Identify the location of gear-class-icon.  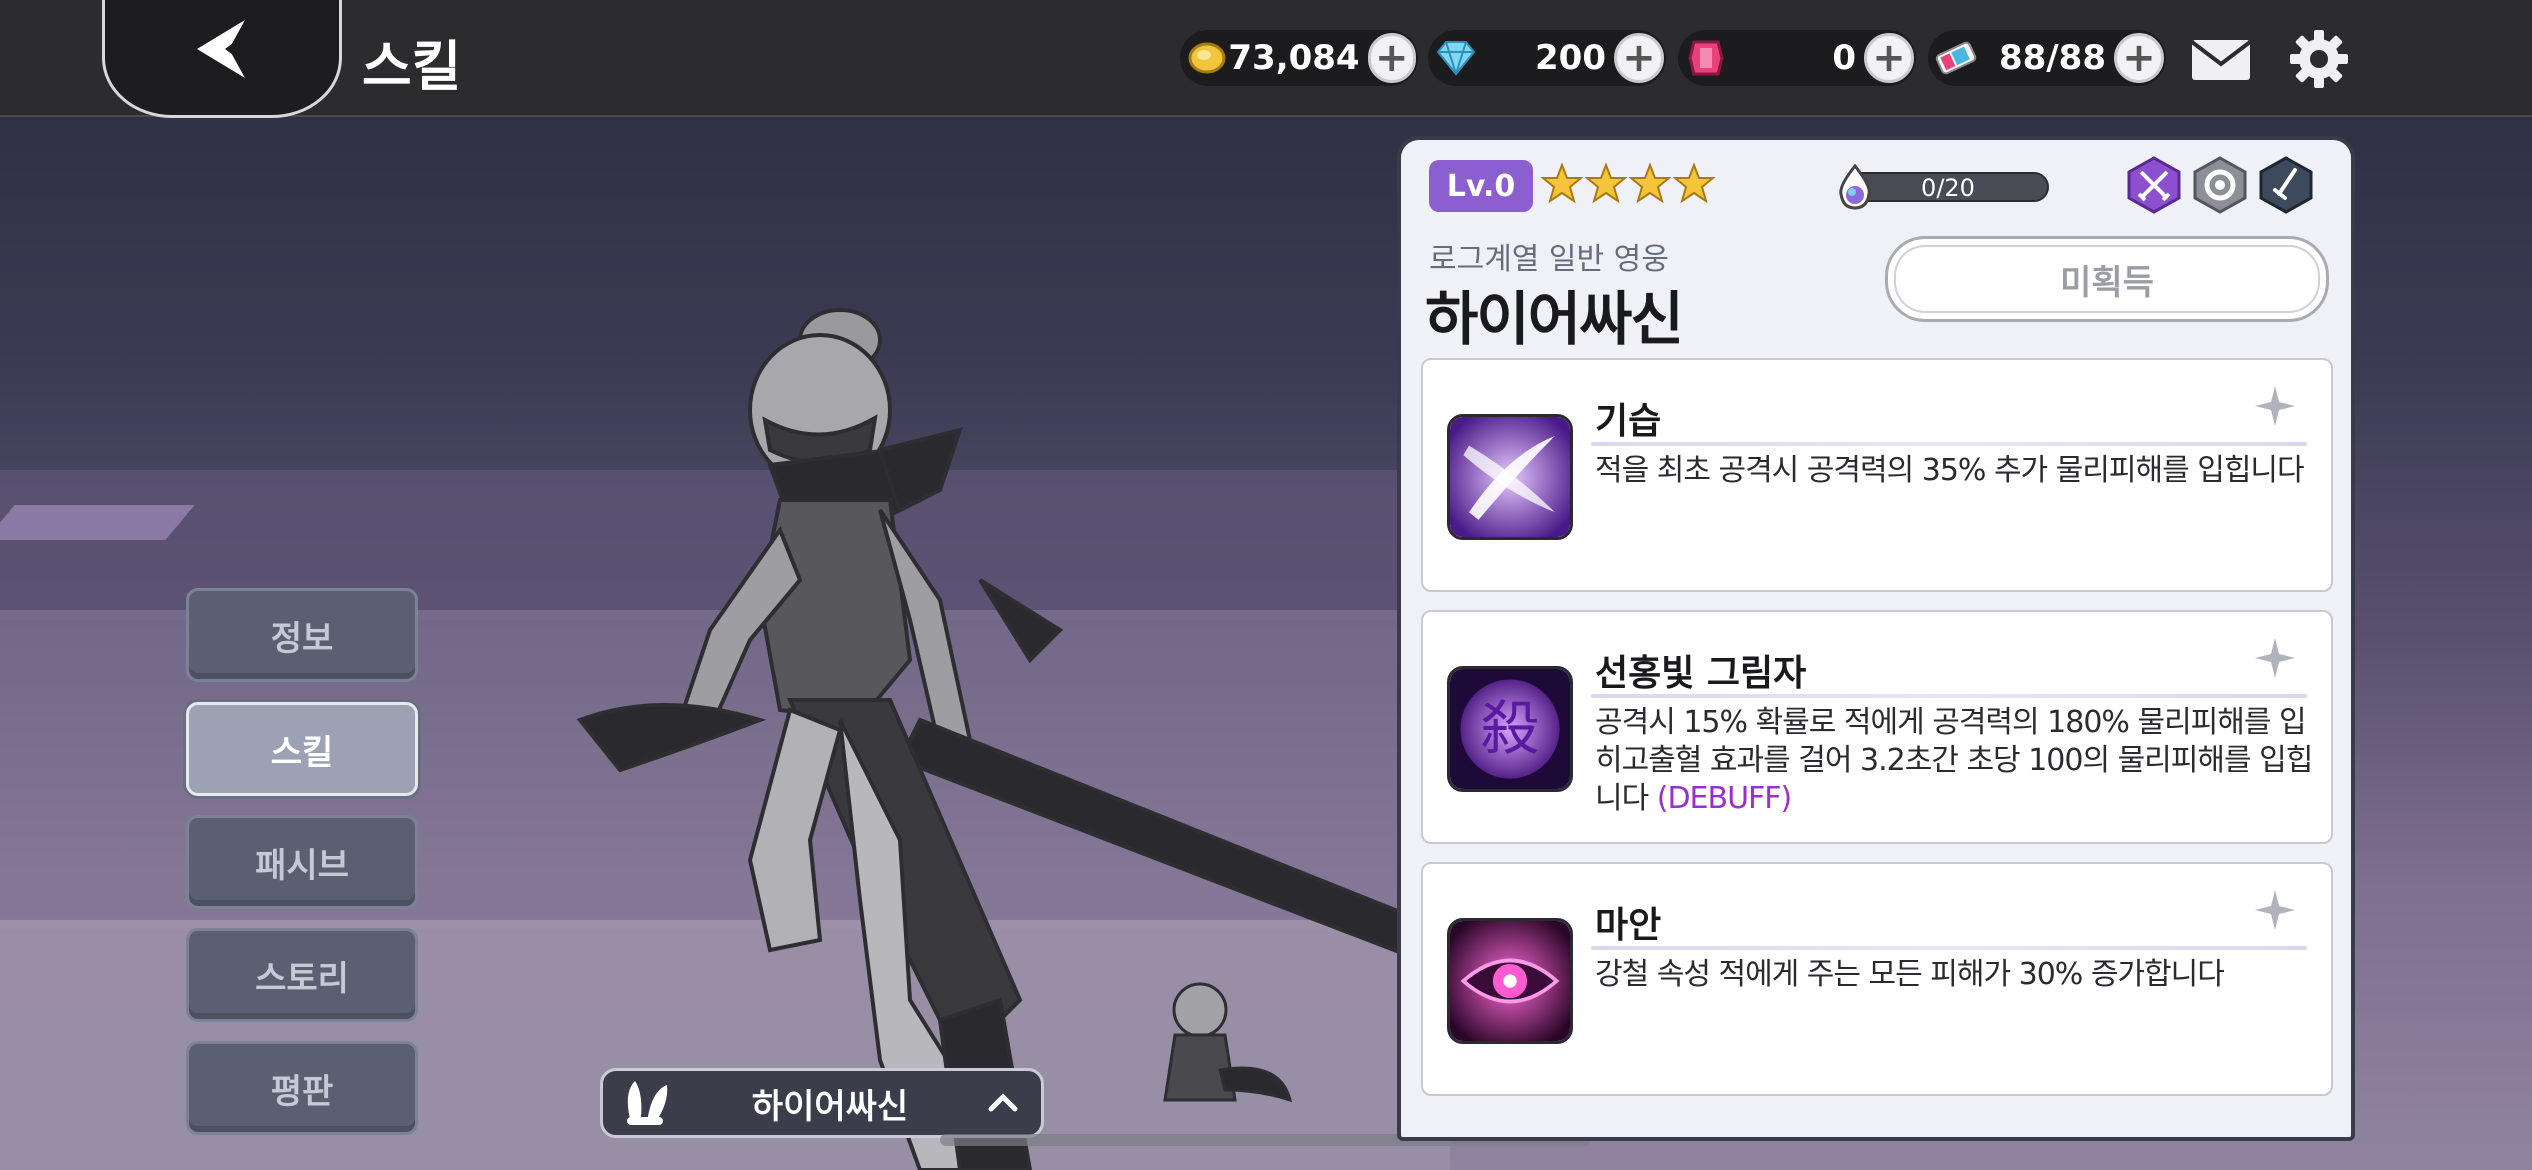
(2220, 185).